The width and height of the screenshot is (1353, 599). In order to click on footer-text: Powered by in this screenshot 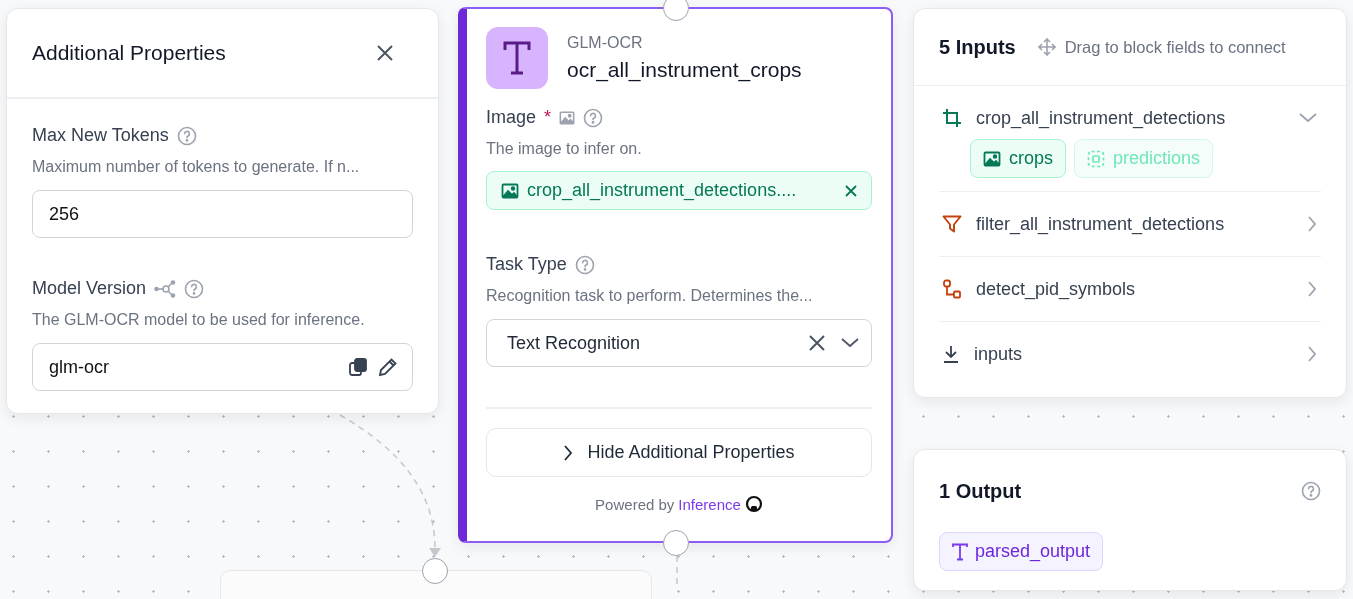, I will do `click(635, 504)`.